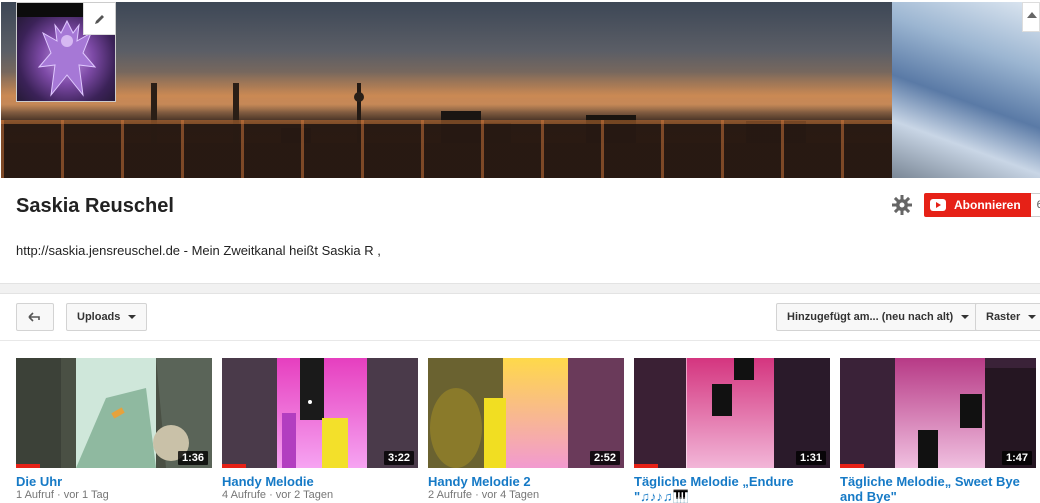 The width and height of the screenshot is (1040, 503). What do you see at coordinates (320, 413) in the screenshot?
I see `video-thumbnail: 3:22` at bounding box center [320, 413].